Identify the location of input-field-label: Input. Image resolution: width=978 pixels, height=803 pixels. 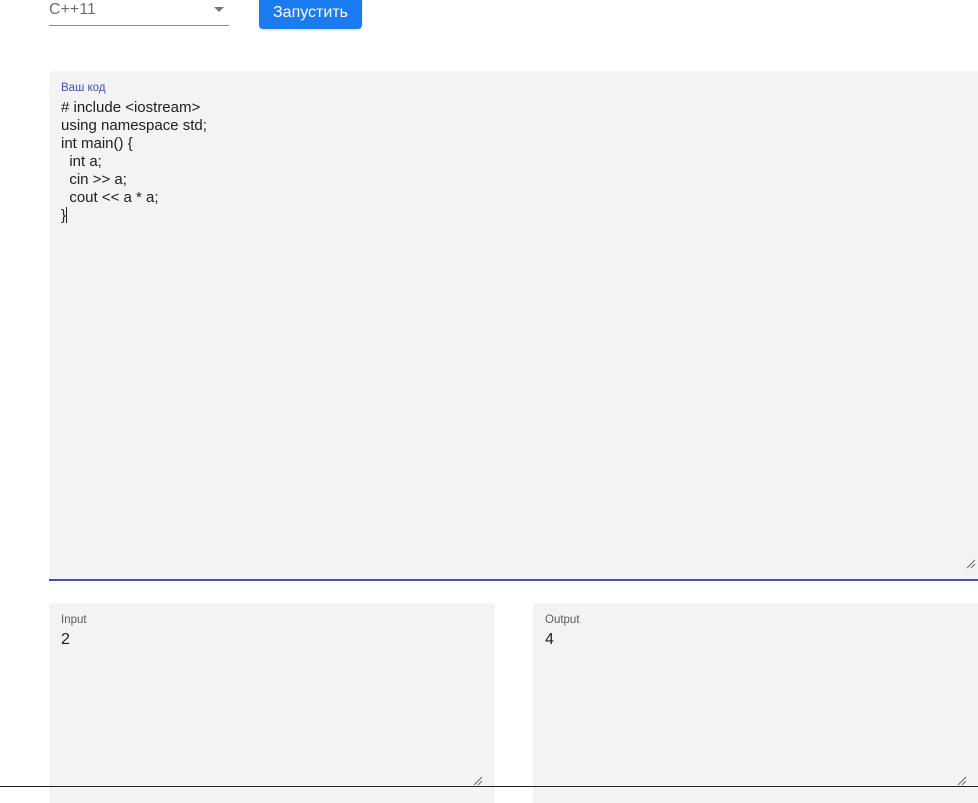
(74, 620).